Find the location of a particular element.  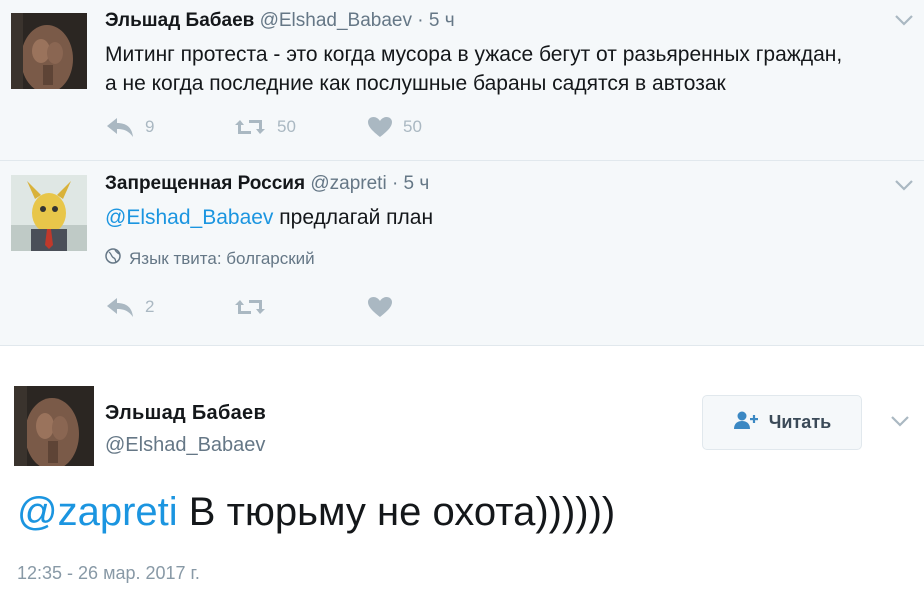

mention-link: @zapreti is located at coordinates (97, 512).